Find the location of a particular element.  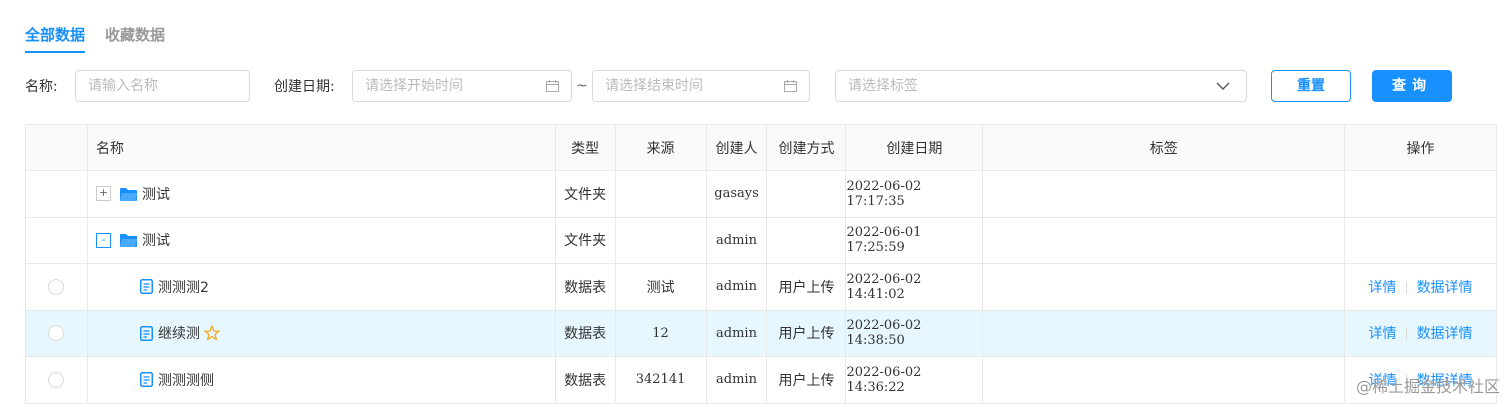

star-outline-icon is located at coordinates (212, 333).